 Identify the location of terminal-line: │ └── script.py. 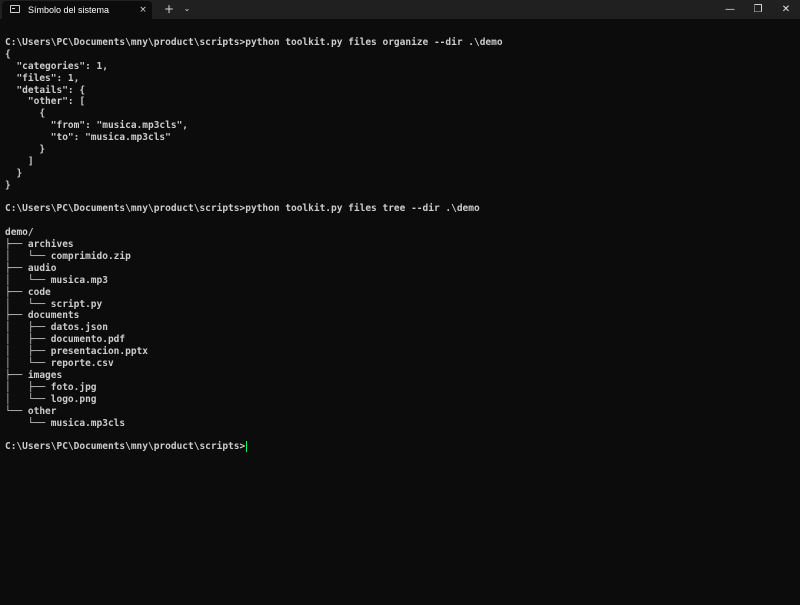
(54, 304).